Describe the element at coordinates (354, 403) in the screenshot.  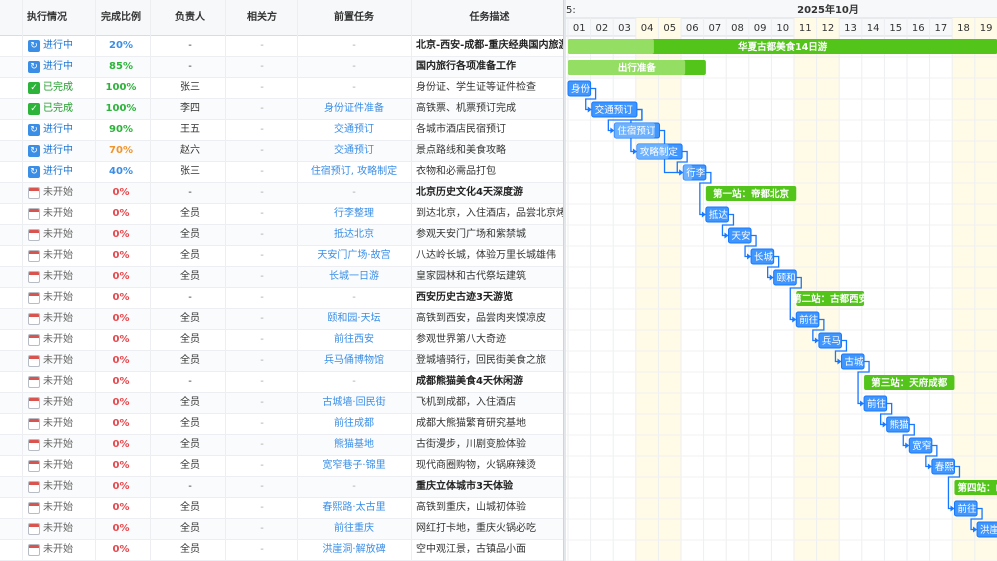
I see `predecessor-link: 古城墙·回民街` at that location.